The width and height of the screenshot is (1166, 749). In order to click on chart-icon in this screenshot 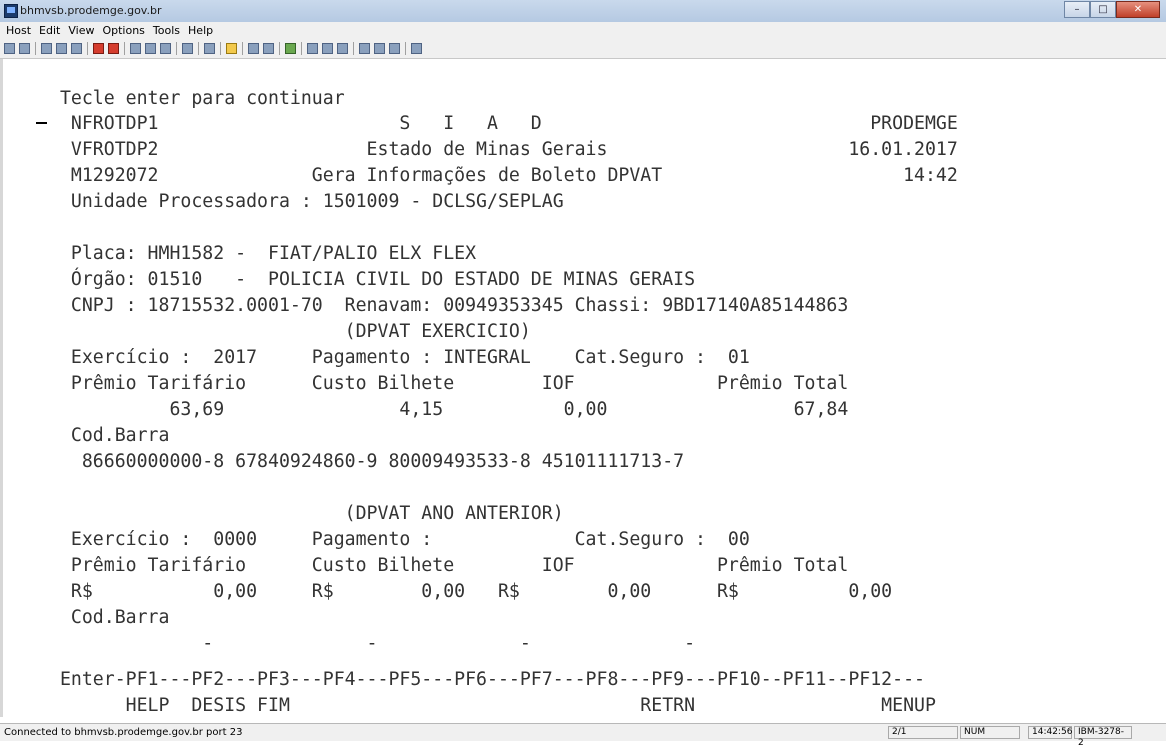, I will do `click(209, 48)`.